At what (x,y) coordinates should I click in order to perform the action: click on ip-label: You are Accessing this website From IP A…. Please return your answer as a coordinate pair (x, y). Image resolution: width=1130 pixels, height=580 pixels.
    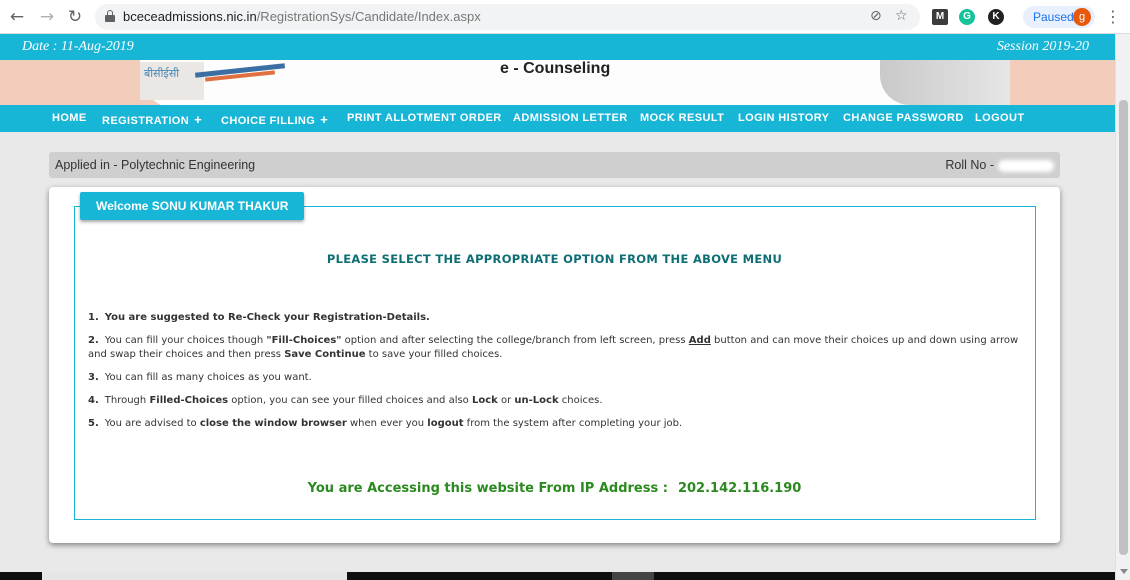
    Looking at the image, I should click on (487, 488).